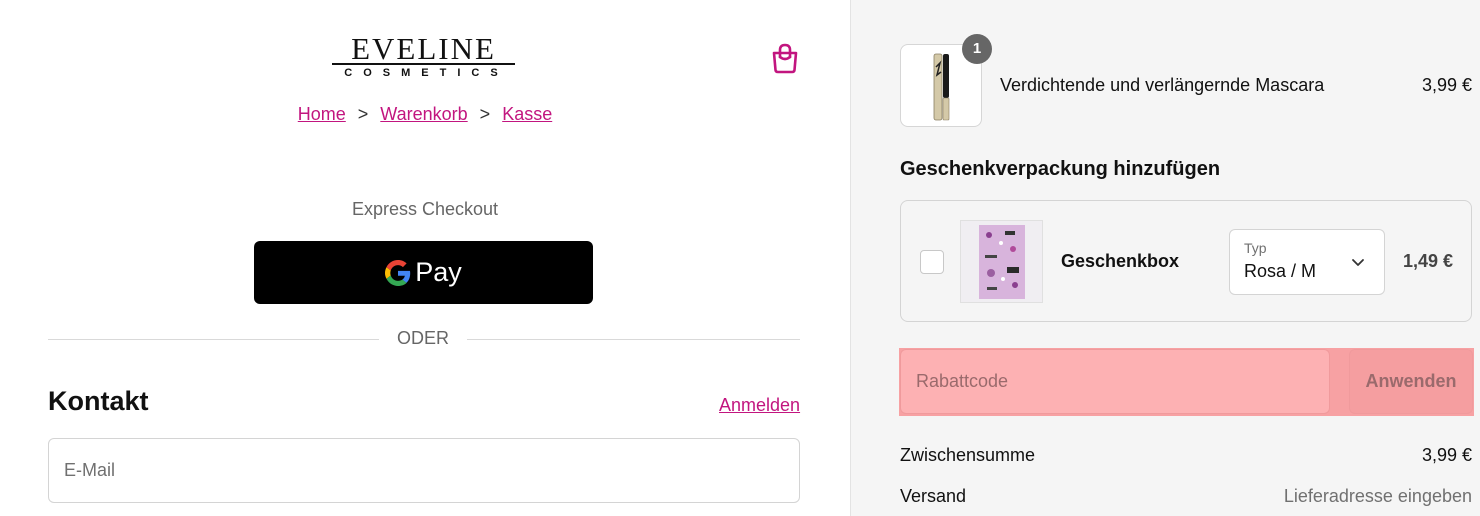 Image resolution: width=1480 pixels, height=516 pixels. I want to click on gift-box-picture, so click(1002, 262).